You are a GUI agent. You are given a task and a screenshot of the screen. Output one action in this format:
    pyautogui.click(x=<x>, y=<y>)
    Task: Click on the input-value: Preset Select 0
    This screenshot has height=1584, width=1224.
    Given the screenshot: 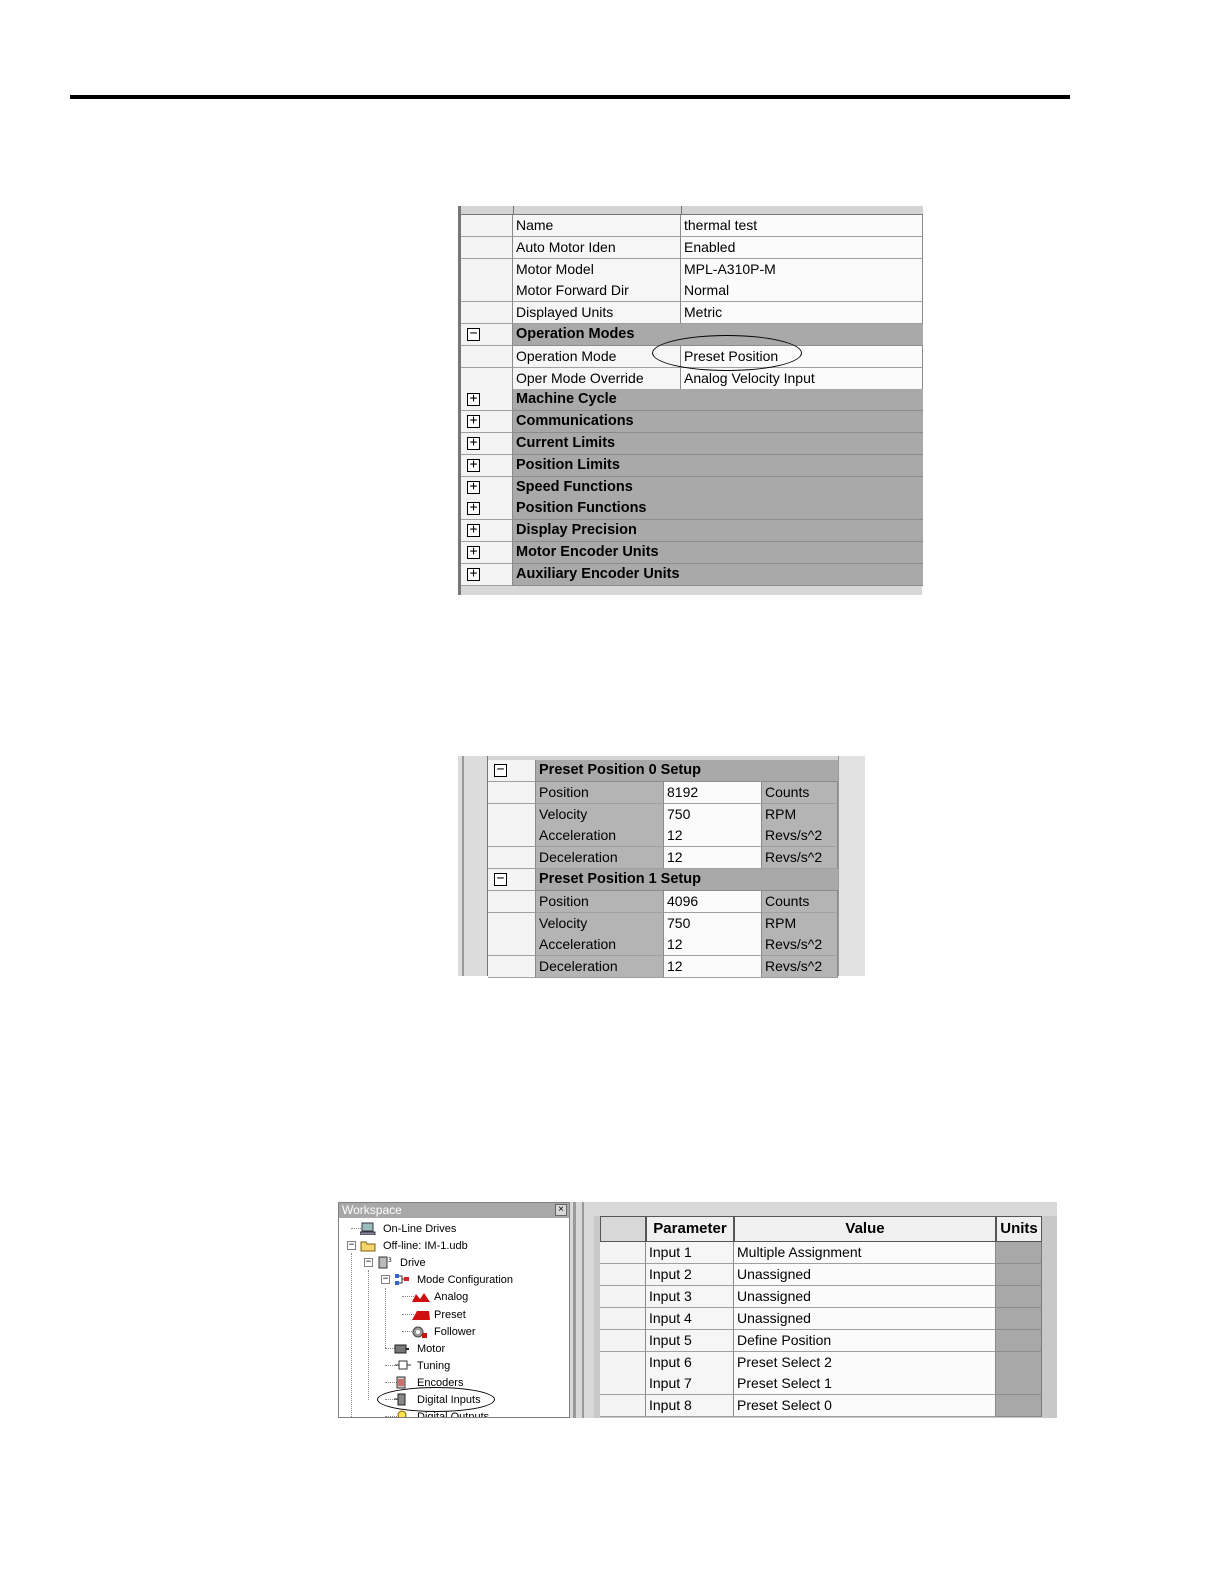 What is the action you would take?
    pyautogui.click(x=865, y=1406)
    